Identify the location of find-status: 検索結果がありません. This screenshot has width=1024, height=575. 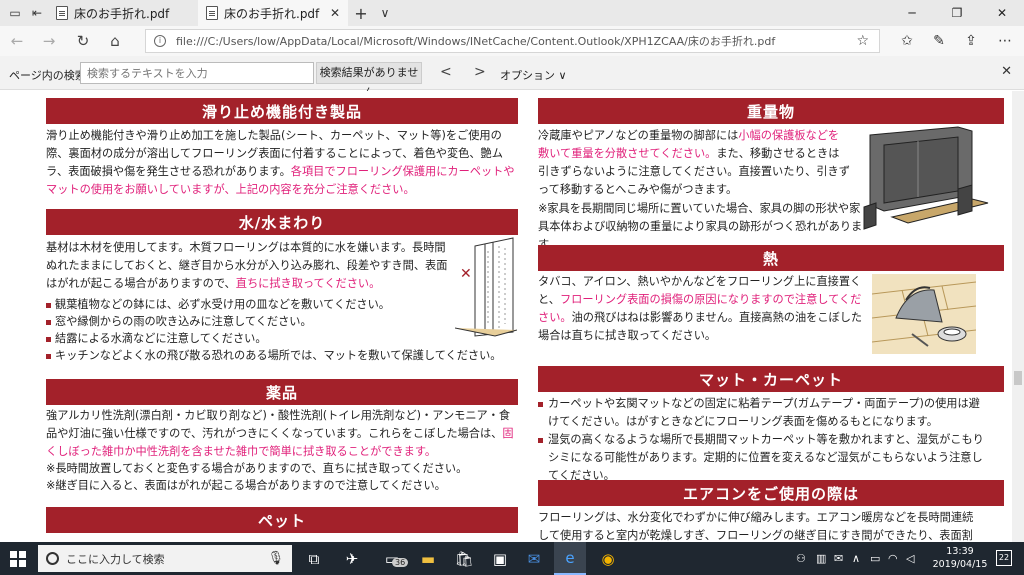
(369, 80).